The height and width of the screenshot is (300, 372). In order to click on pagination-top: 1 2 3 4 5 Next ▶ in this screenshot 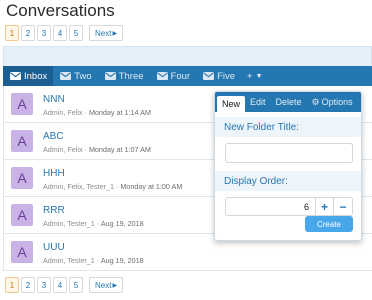, I will do `click(64, 33)`.